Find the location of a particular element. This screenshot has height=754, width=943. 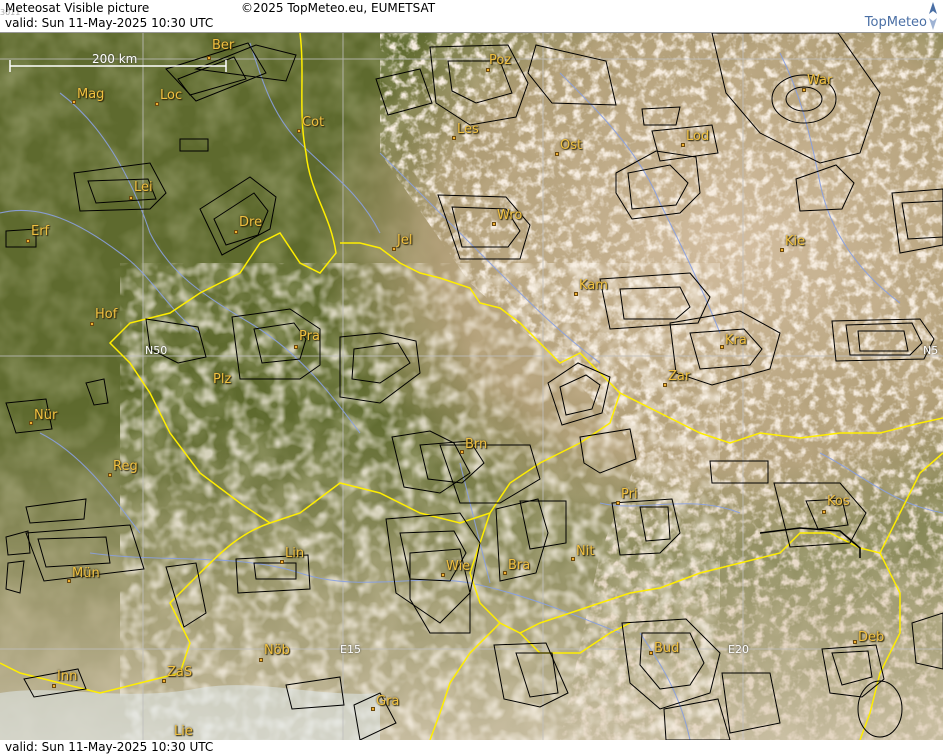

city-label-brn: Brn is located at coordinates (476, 445).